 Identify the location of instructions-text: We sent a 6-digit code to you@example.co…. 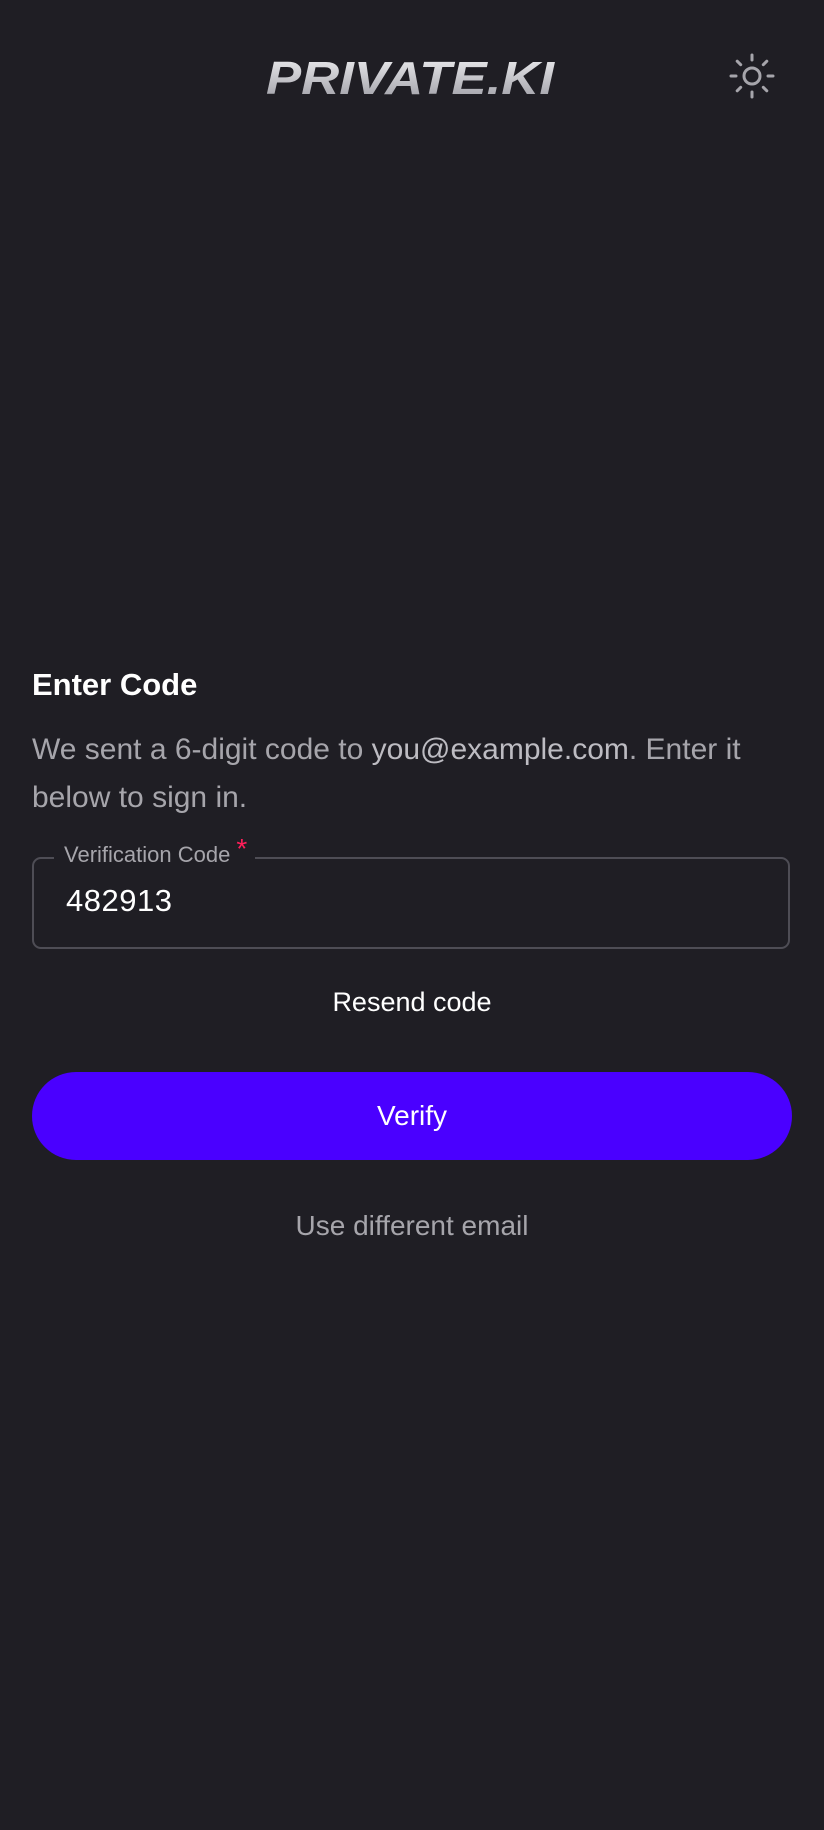
(412, 774).